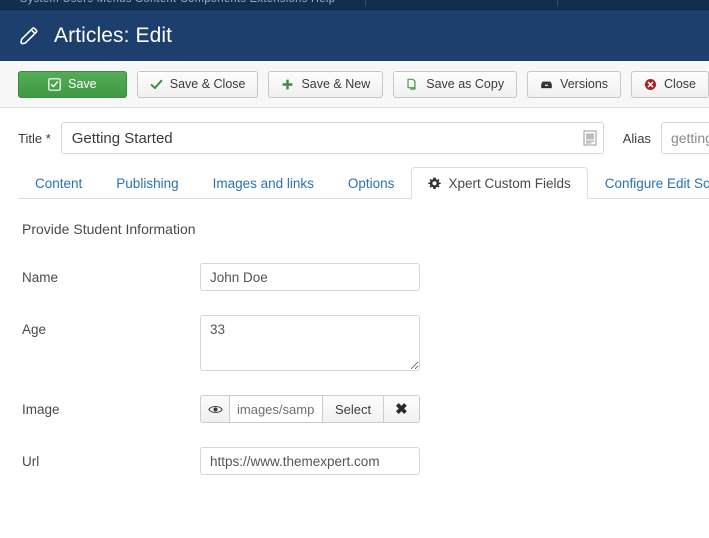 This screenshot has height=538, width=709. What do you see at coordinates (82, 83) in the screenshot?
I see `save-button-label: Save` at bounding box center [82, 83].